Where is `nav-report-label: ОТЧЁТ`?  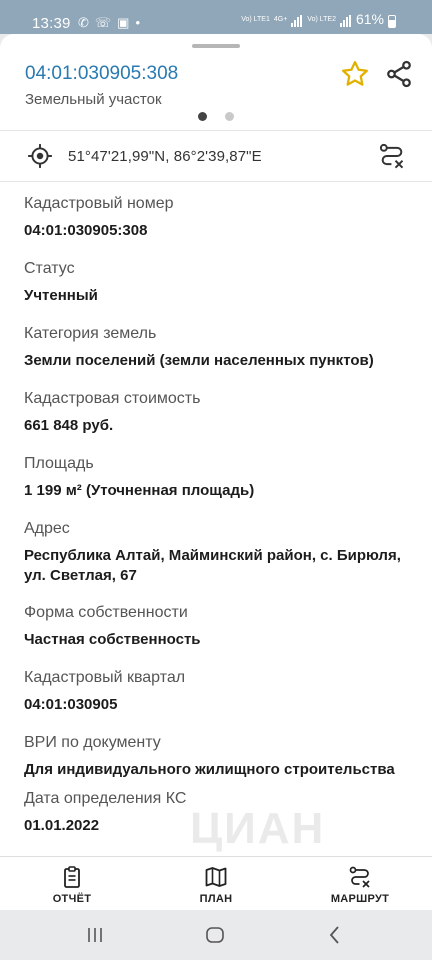 nav-report-label: ОТЧЁТ is located at coordinates (72, 899).